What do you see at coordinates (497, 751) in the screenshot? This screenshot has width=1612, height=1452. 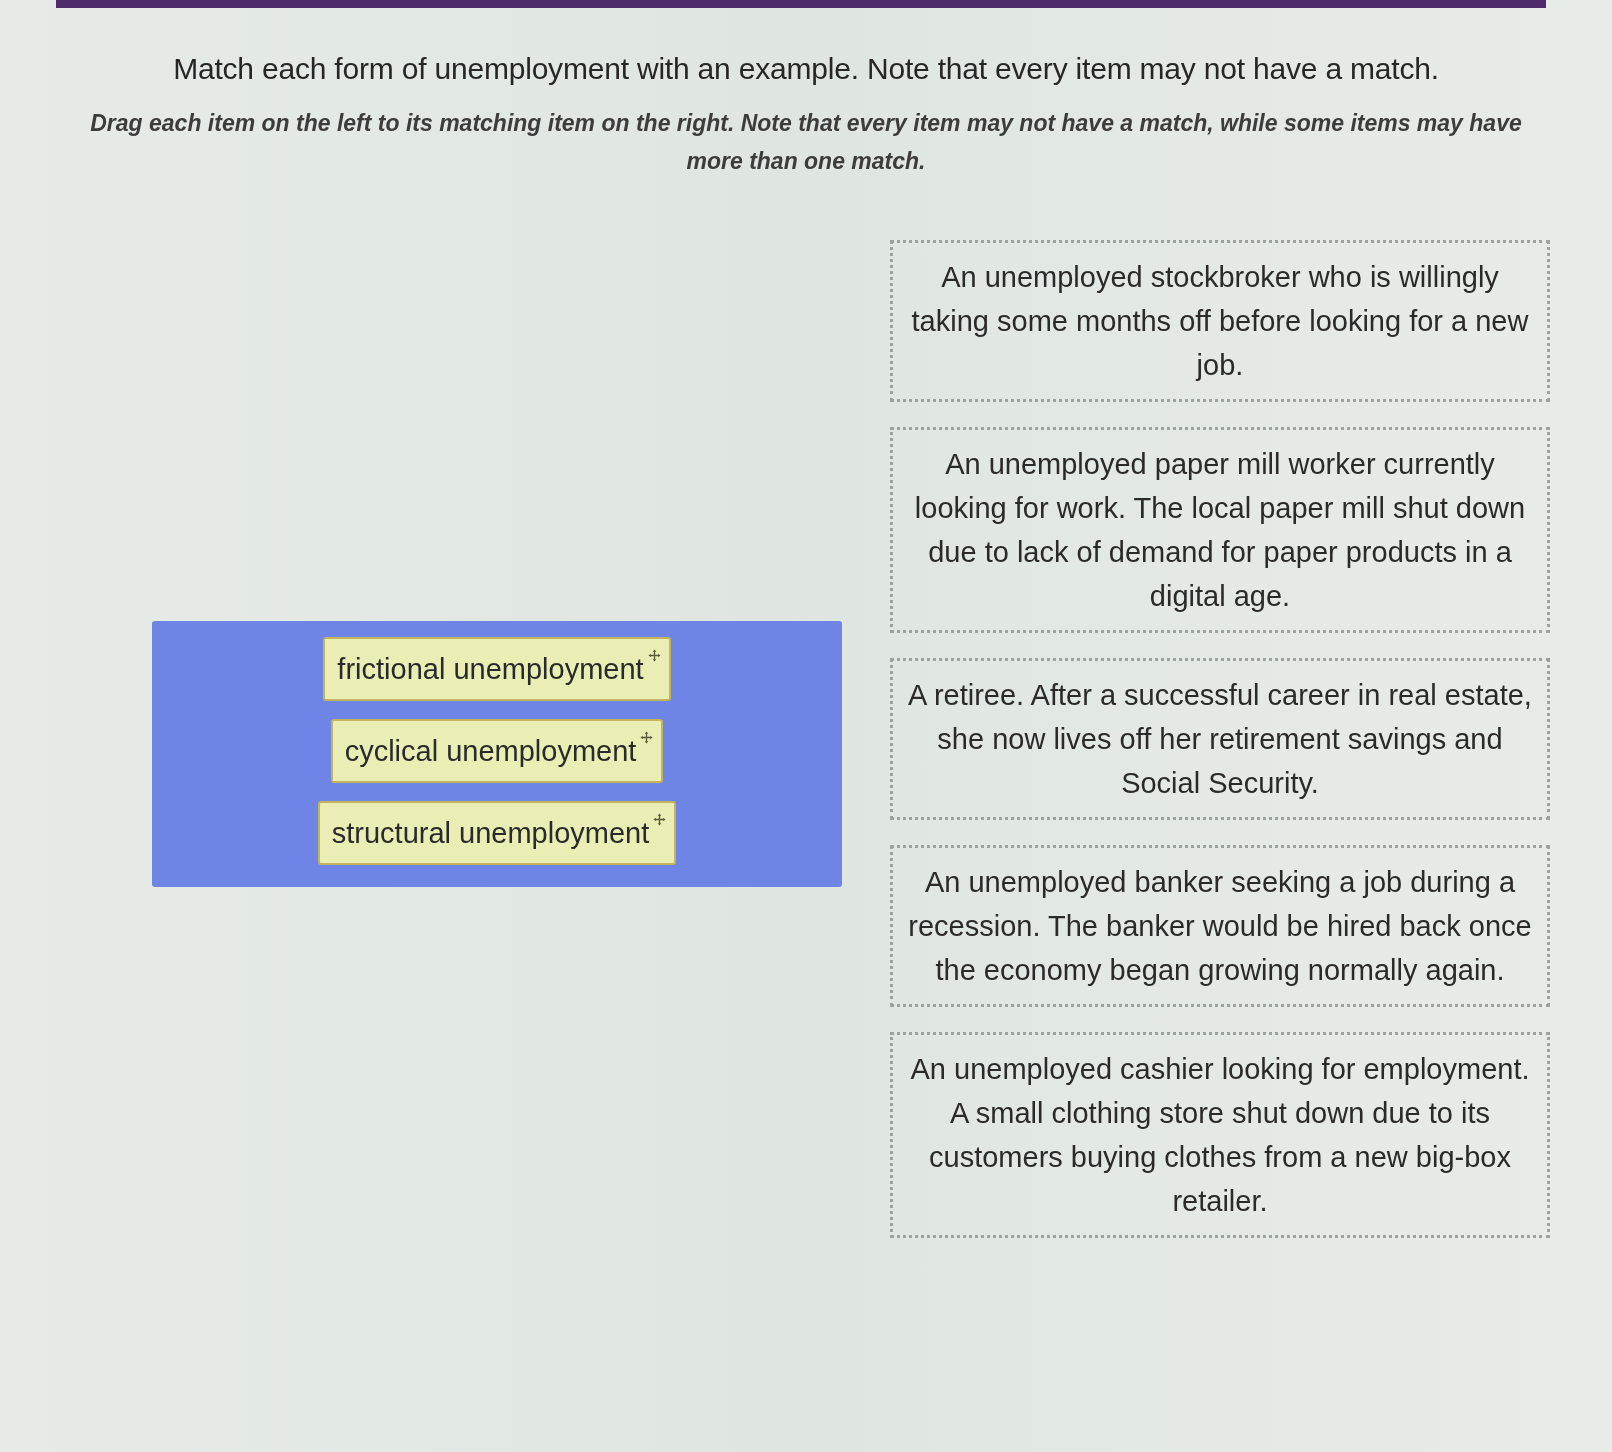 I see `drag-item: cyclical unemployment` at bounding box center [497, 751].